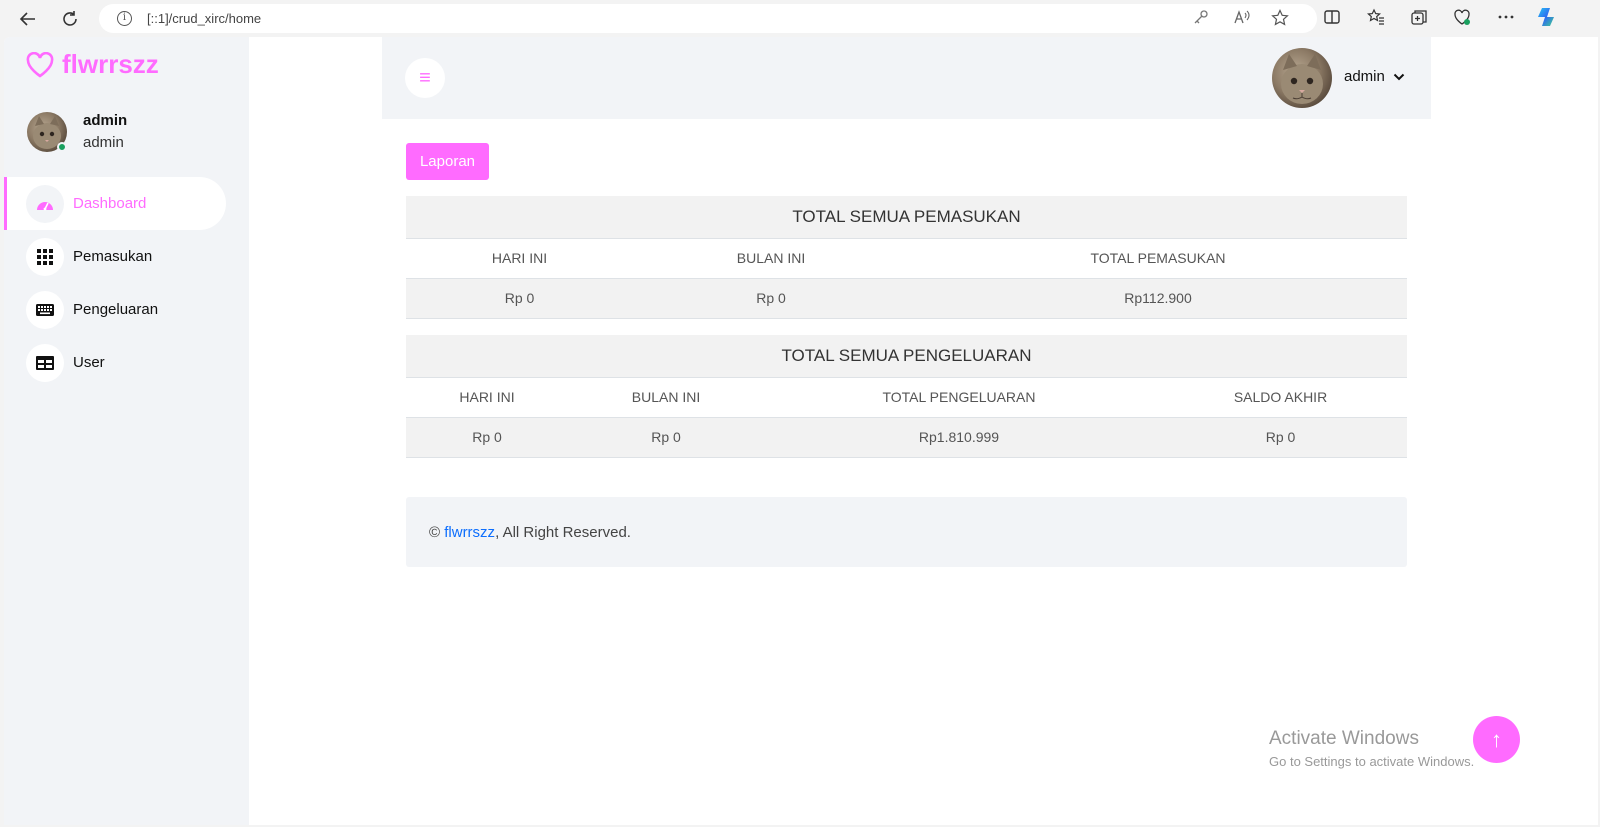 Image resolution: width=1600 pixels, height=827 pixels. What do you see at coordinates (115, 362) in the screenshot?
I see `sidebar-item-user: User` at bounding box center [115, 362].